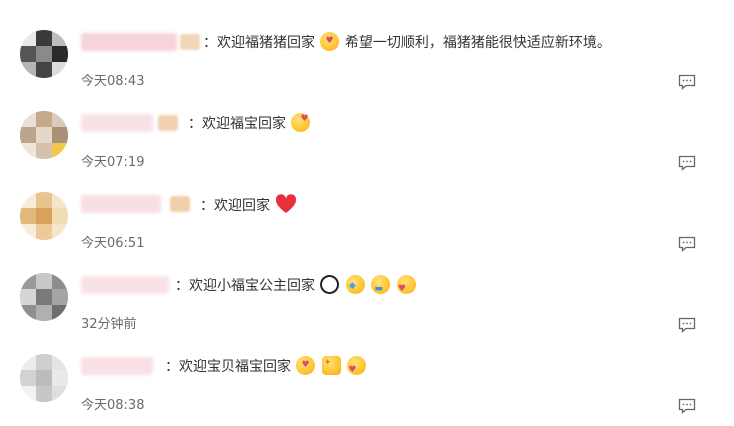 Image resolution: width=734 pixels, height=426 pixels. I want to click on panda-emoji, so click(330, 284).